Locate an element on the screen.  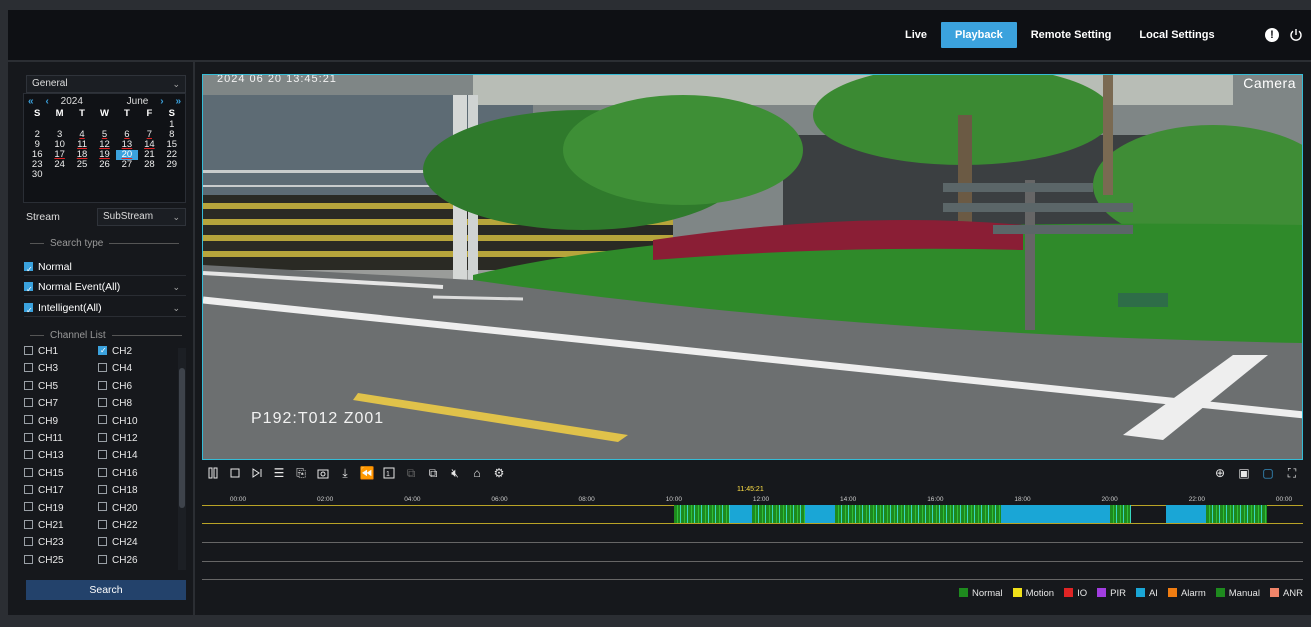
pause-icon is located at coordinates (213, 473).